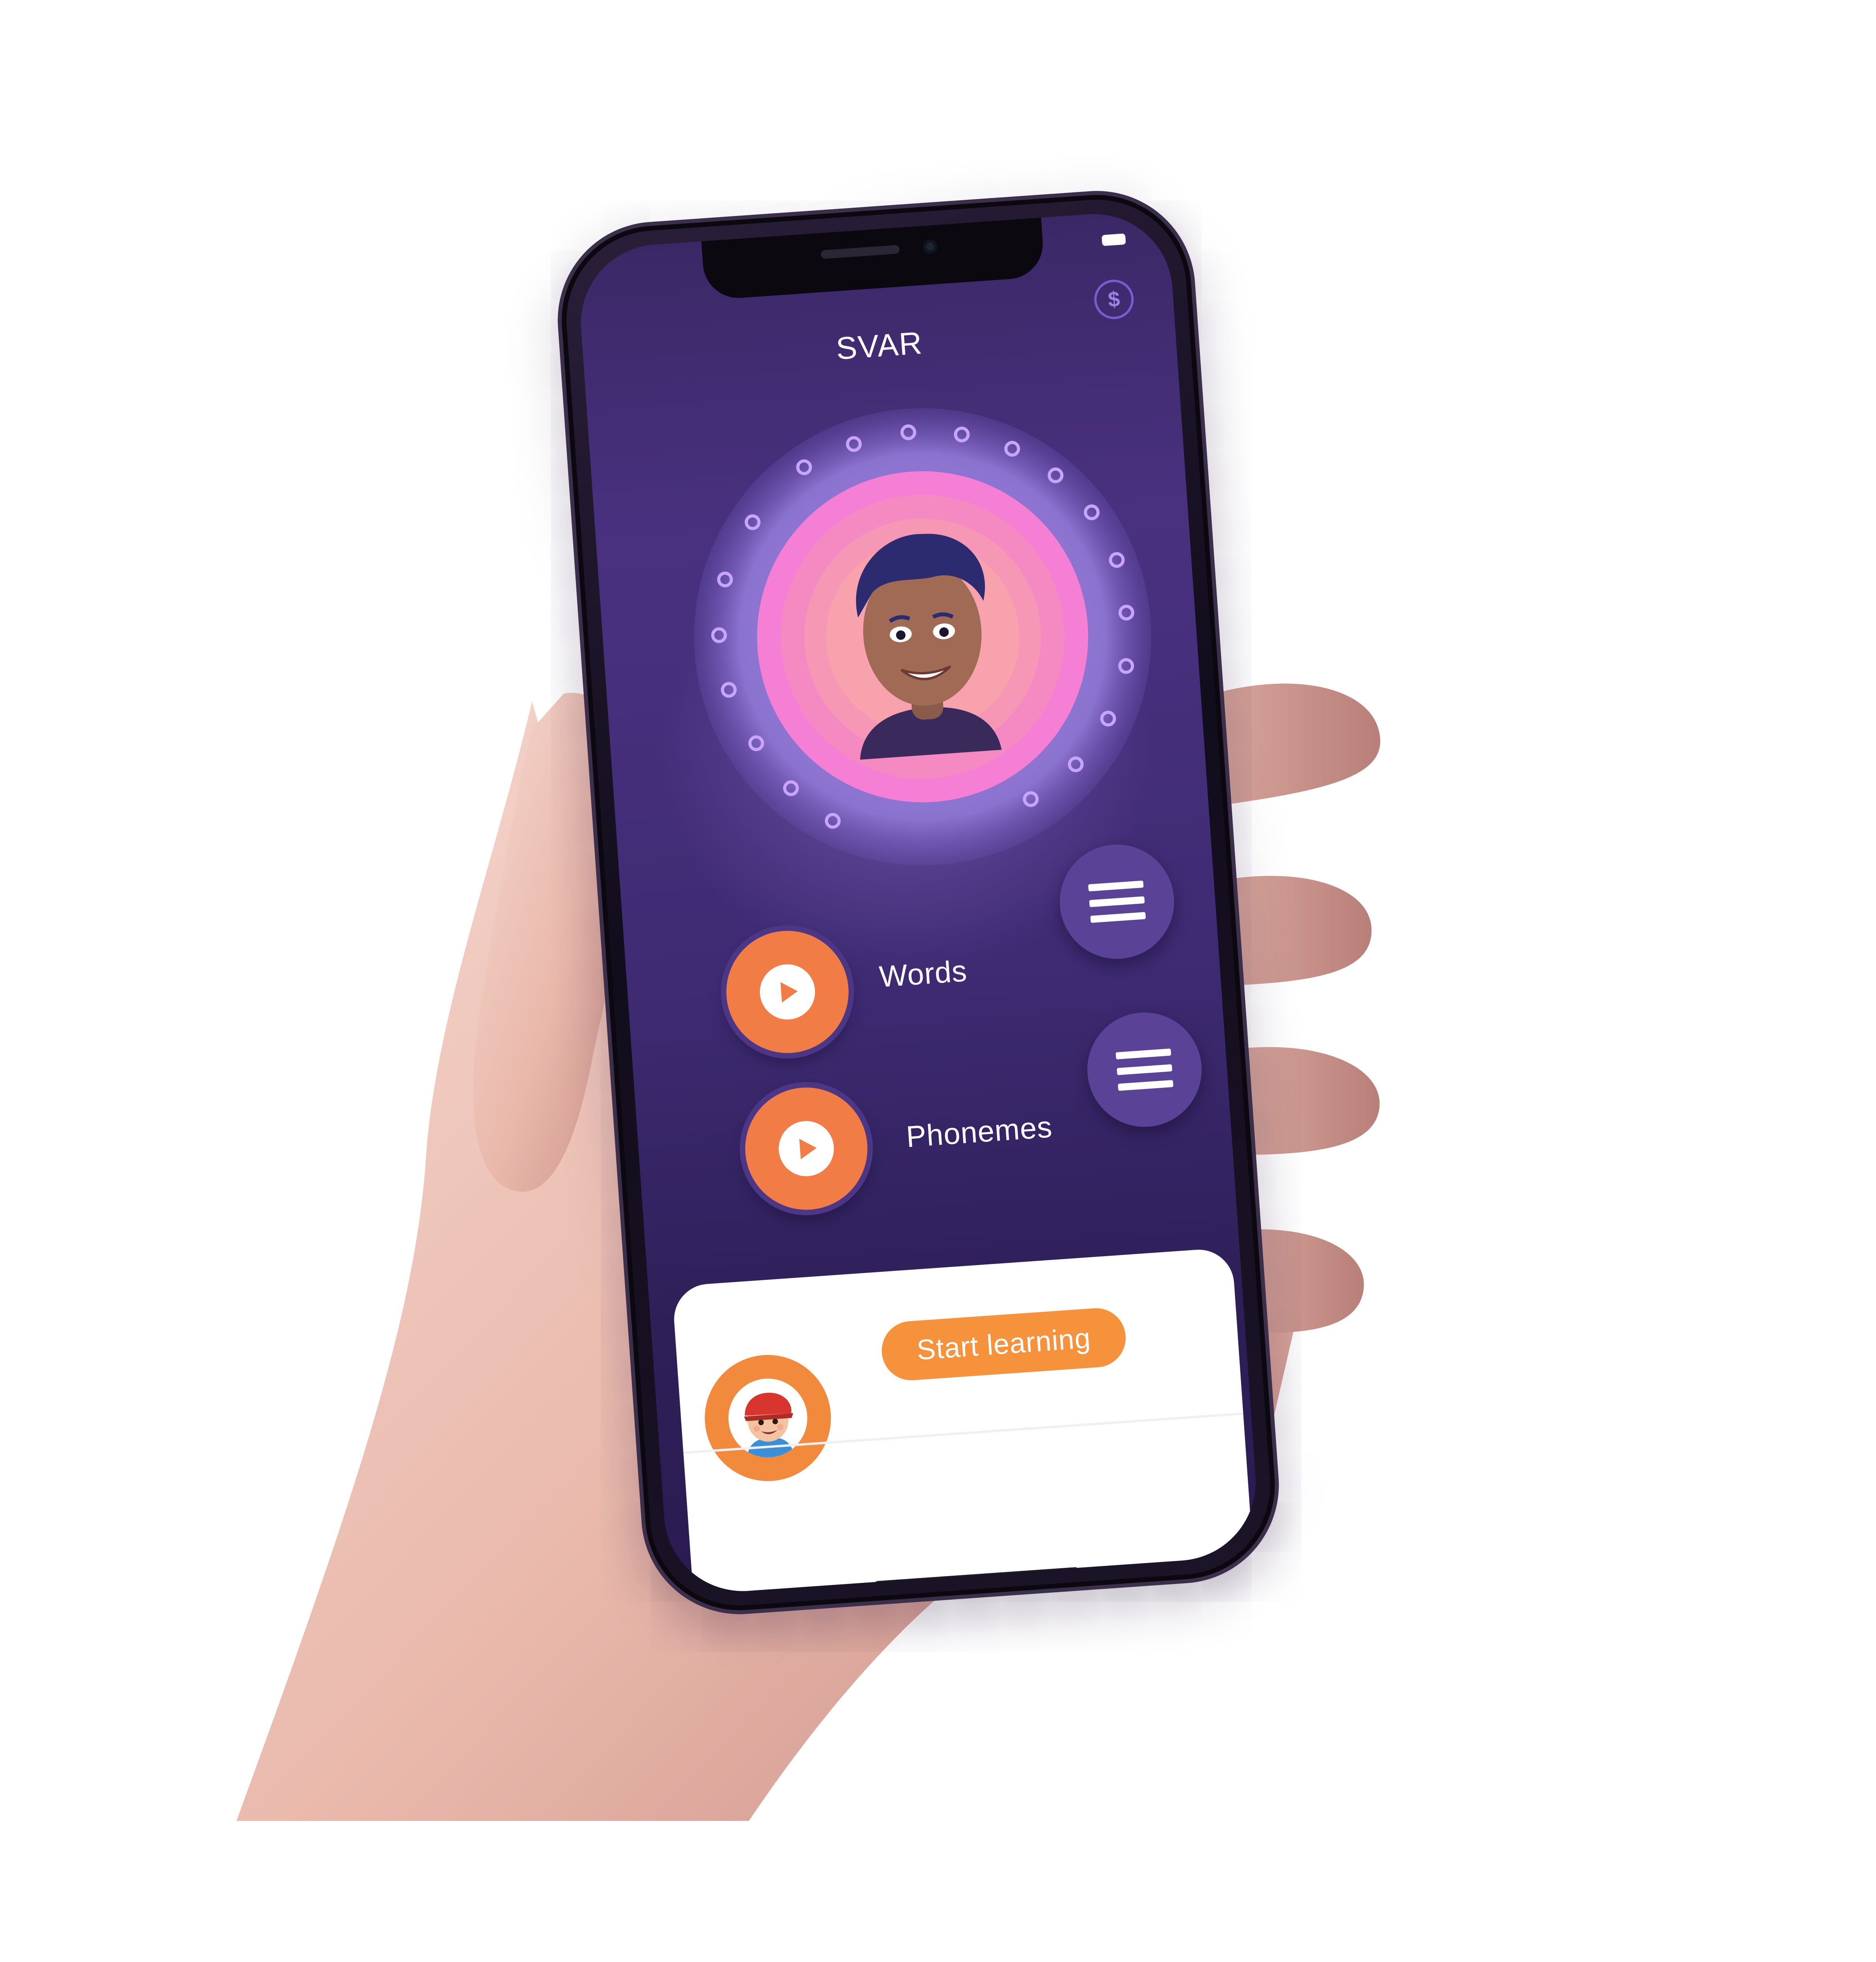 This screenshot has height=1962, width=1876. What do you see at coordinates (923, 974) in the screenshot?
I see `words-label: Words` at bounding box center [923, 974].